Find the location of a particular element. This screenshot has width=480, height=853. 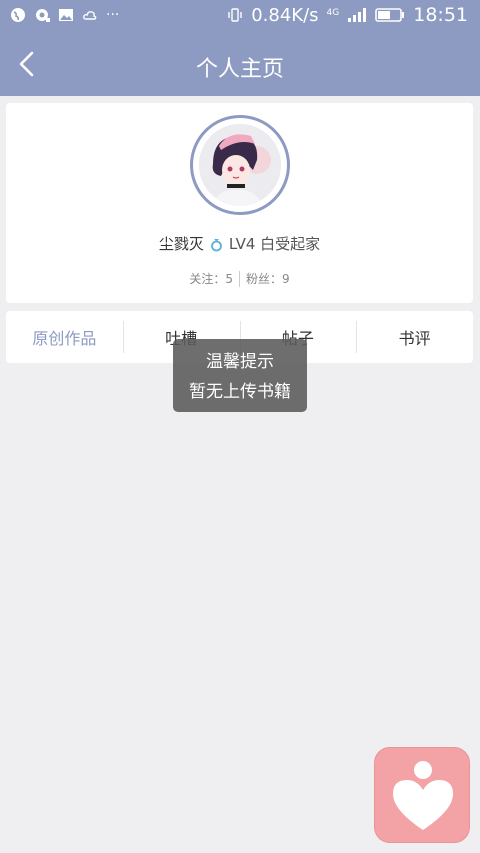

avatar is located at coordinates (240, 165).